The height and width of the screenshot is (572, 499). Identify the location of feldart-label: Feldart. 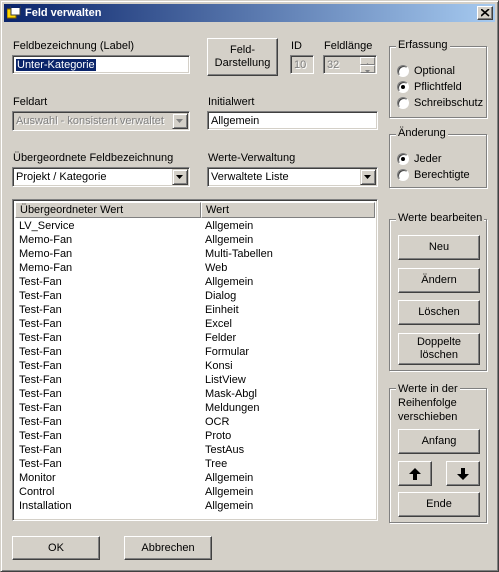
(30, 102).